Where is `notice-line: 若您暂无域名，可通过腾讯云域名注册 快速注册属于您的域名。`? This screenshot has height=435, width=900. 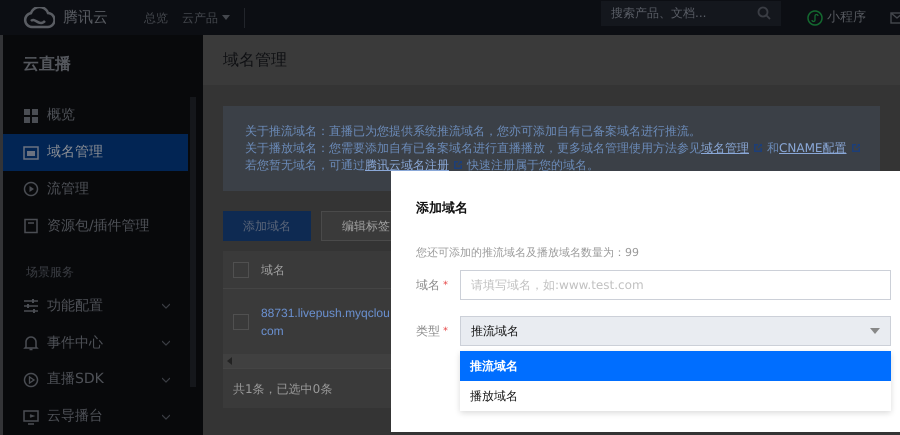 notice-line: 若您暂无域名，可通过腾讯云域名注册 快速注册属于您的域名。 is located at coordinates (422, 165).